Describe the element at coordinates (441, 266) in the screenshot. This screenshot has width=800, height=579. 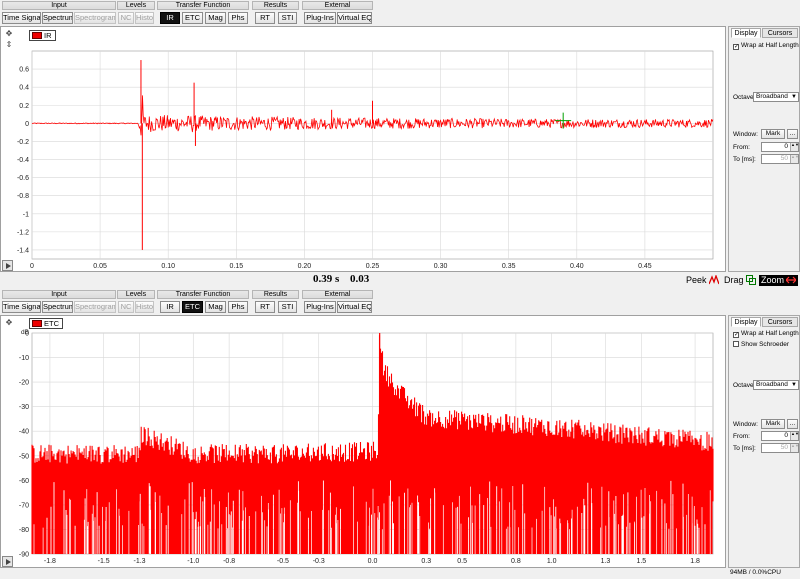
I see `x-tick-label: 0.30` at that location.